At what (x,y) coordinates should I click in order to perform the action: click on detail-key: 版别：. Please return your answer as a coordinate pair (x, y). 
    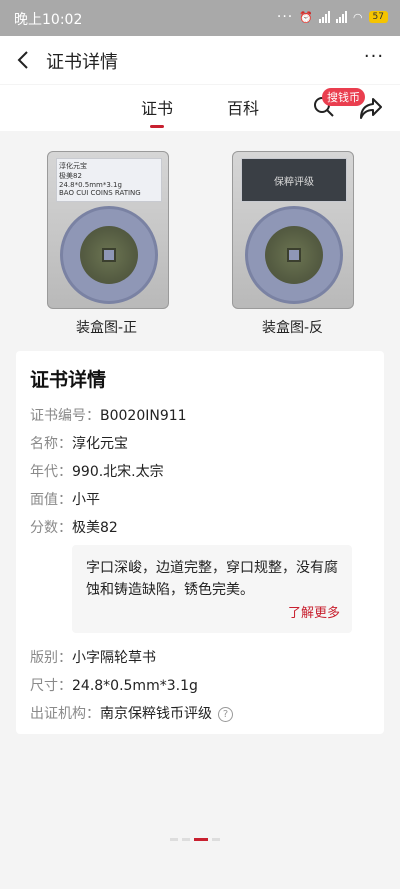
    Looking at the image, I should click on (51, 658).